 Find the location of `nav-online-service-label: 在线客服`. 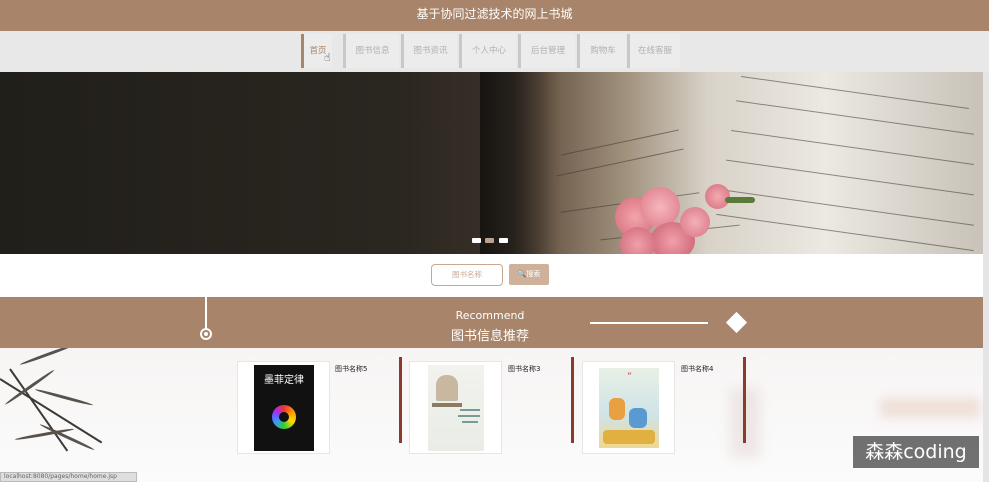

nav-online-service-label: 在线客服 is located at coordinates (654, 51).